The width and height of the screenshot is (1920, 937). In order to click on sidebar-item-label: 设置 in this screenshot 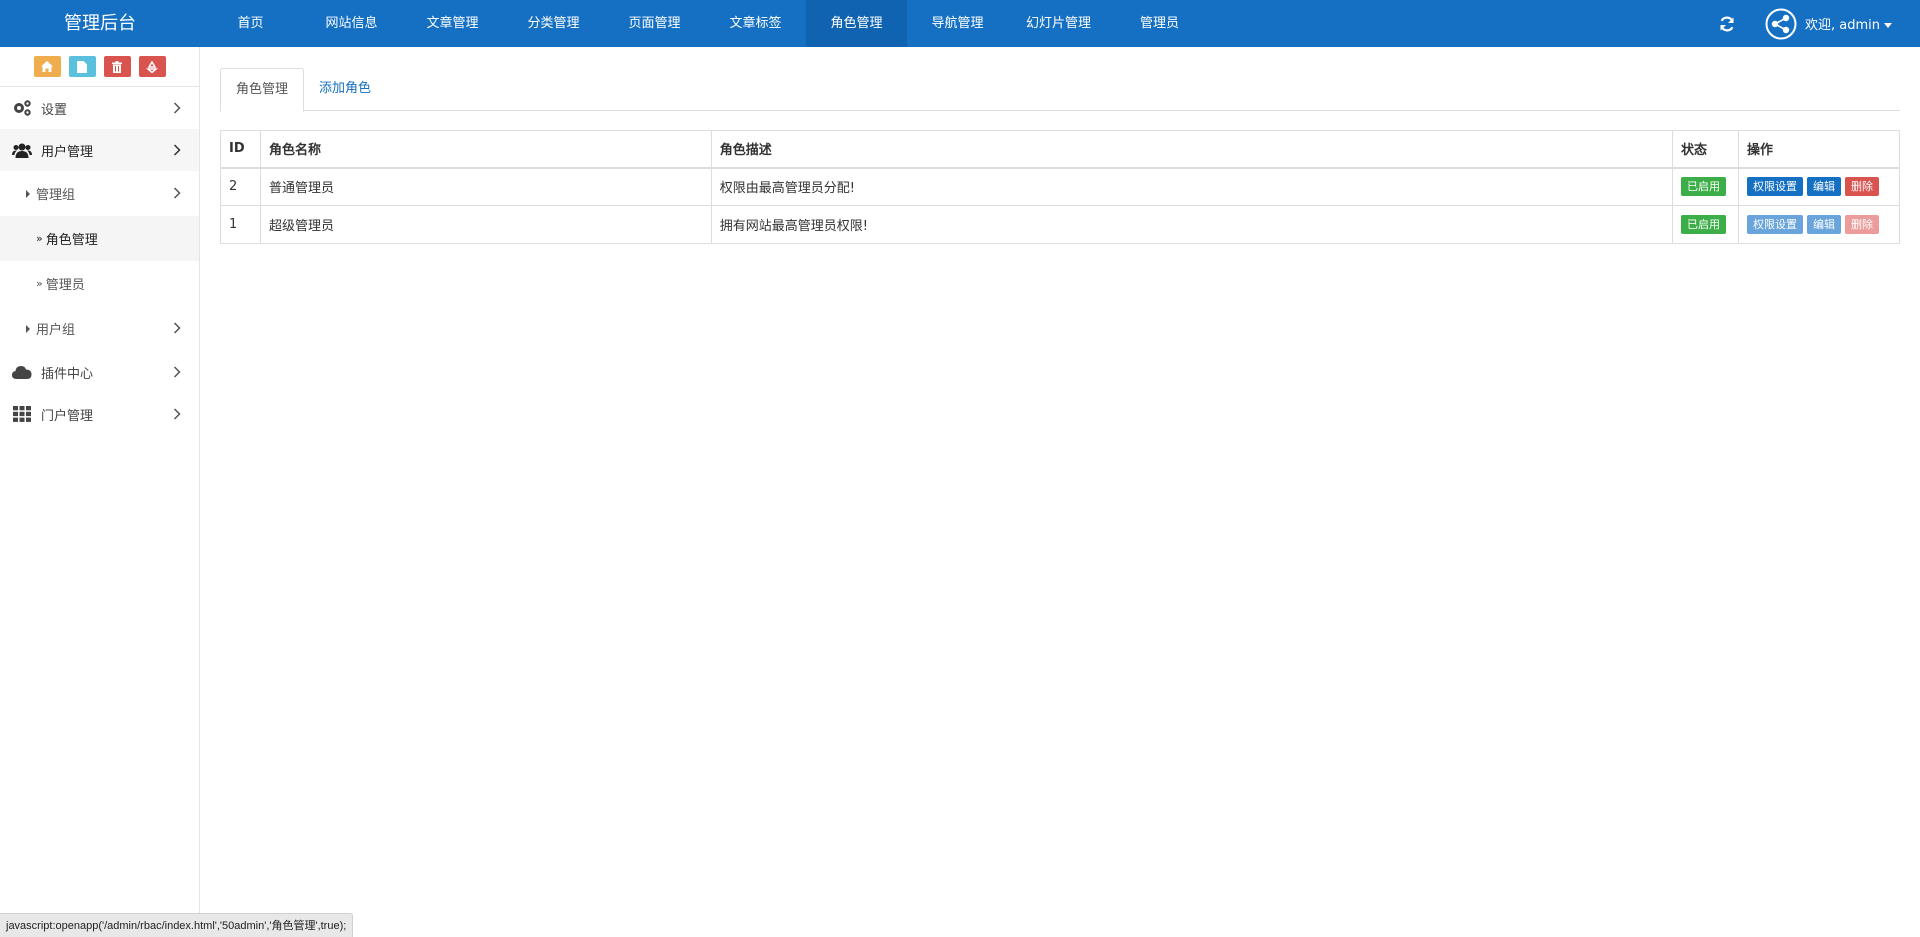, I will do `click(54, 110)`.